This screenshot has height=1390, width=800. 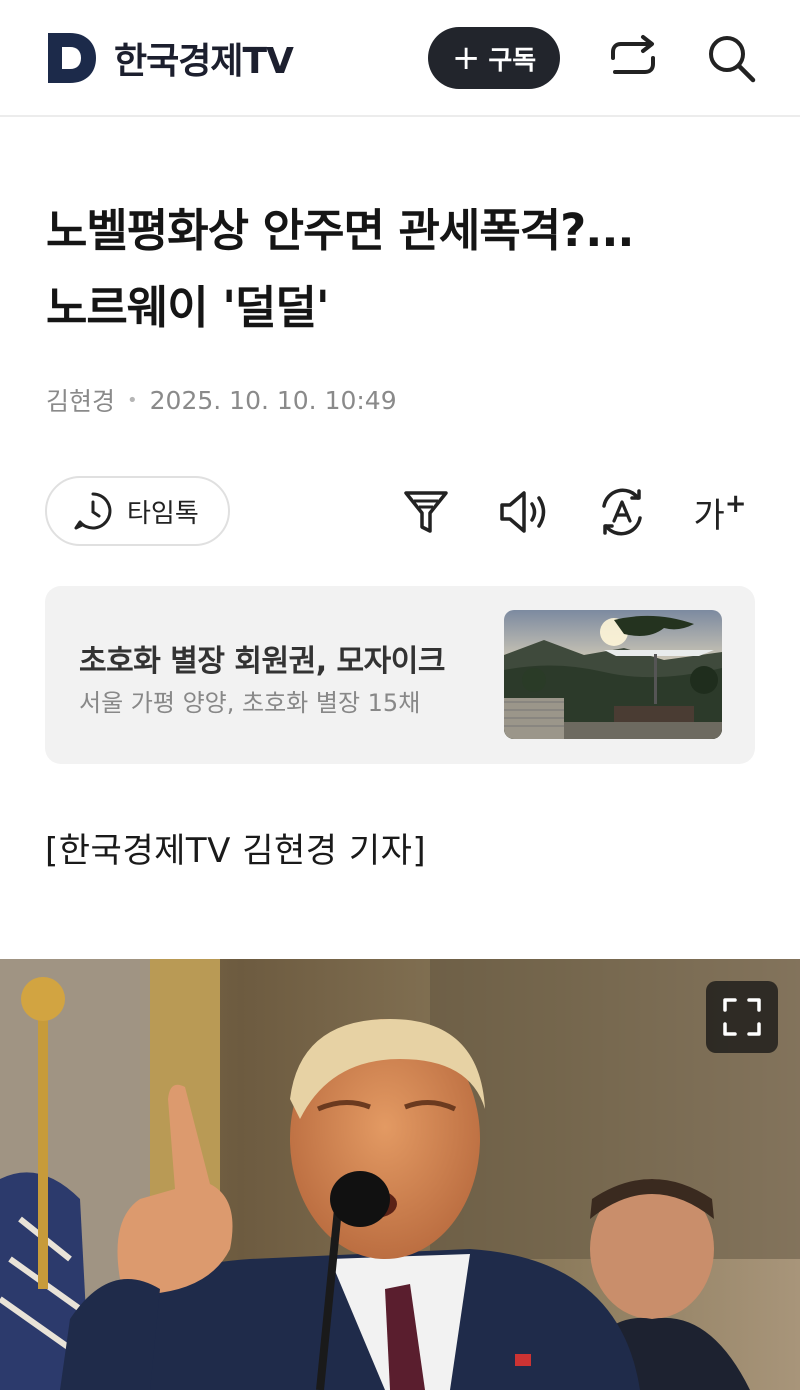 I want to click on share-button, so click(x=633, y=58).